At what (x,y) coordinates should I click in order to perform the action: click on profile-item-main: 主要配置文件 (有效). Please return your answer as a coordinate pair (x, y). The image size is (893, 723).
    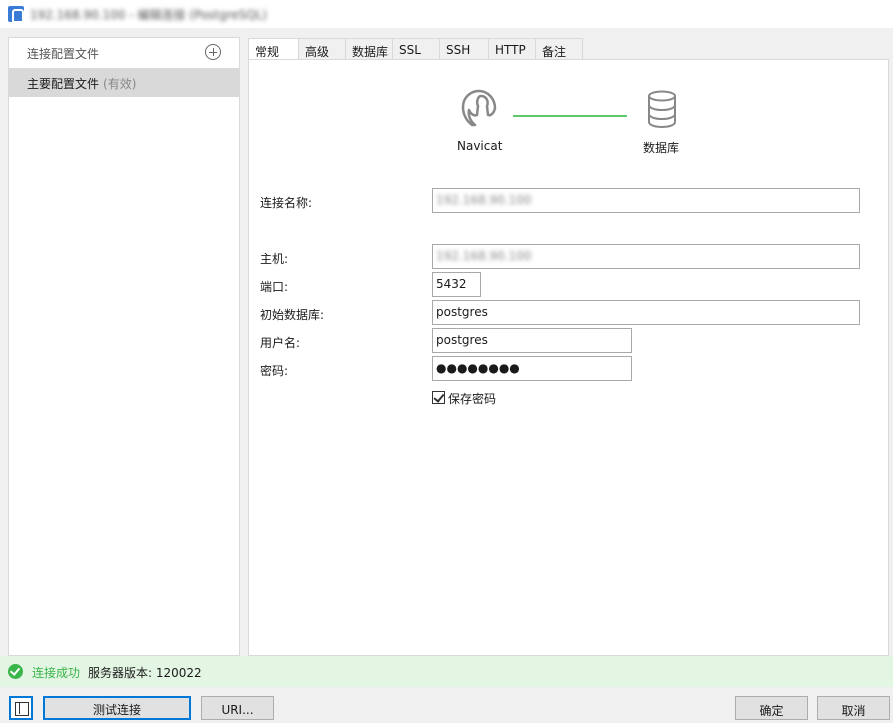
    Looking at the image, I should click on (124, 82).